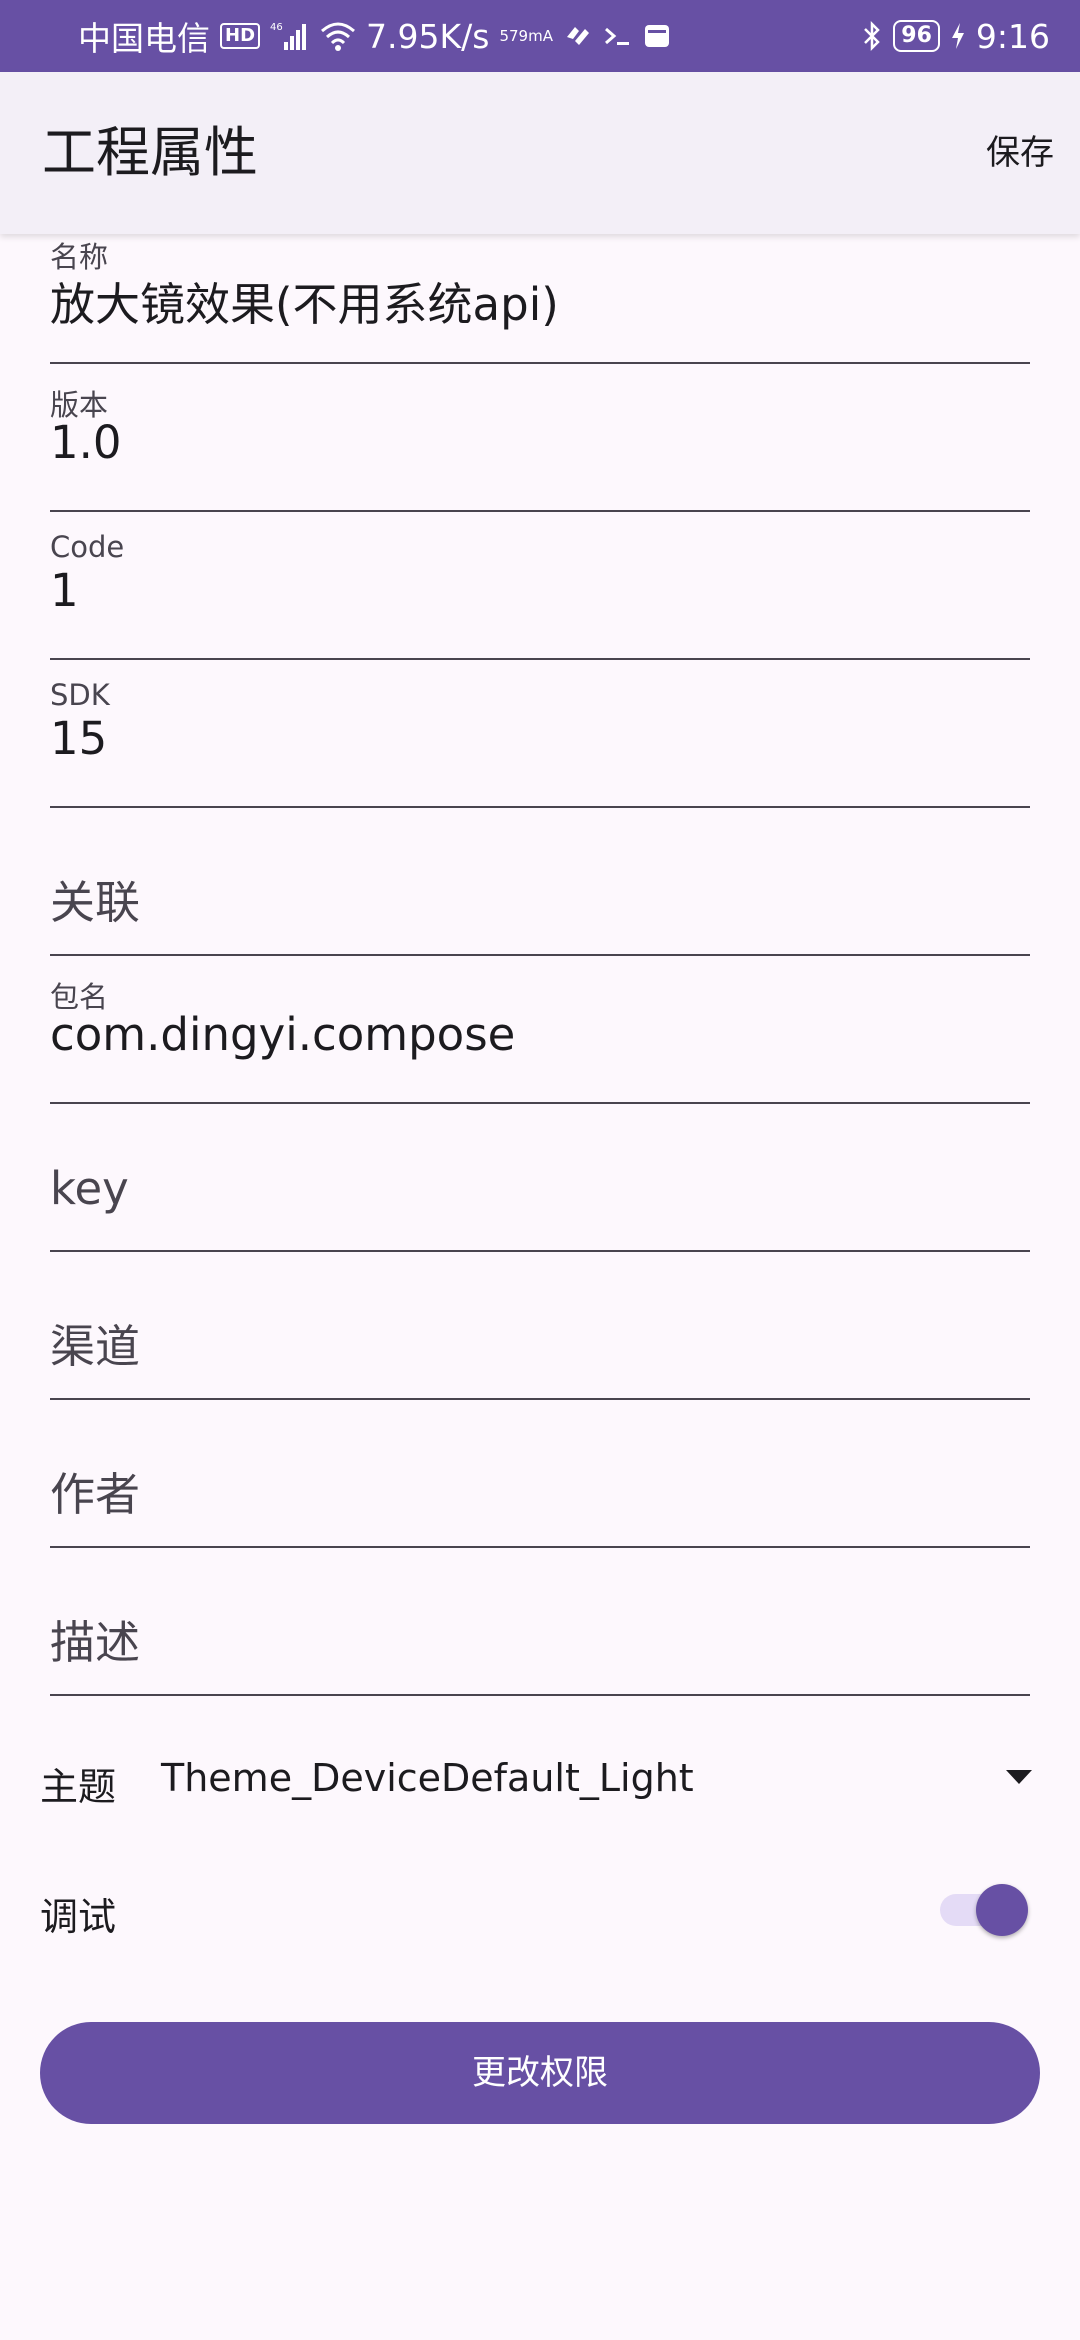 The image size is (1080, 2340). Describe the element at coordinates (80, 695) in the screenshot. I see `sdk-field-label: SDK` at that location.